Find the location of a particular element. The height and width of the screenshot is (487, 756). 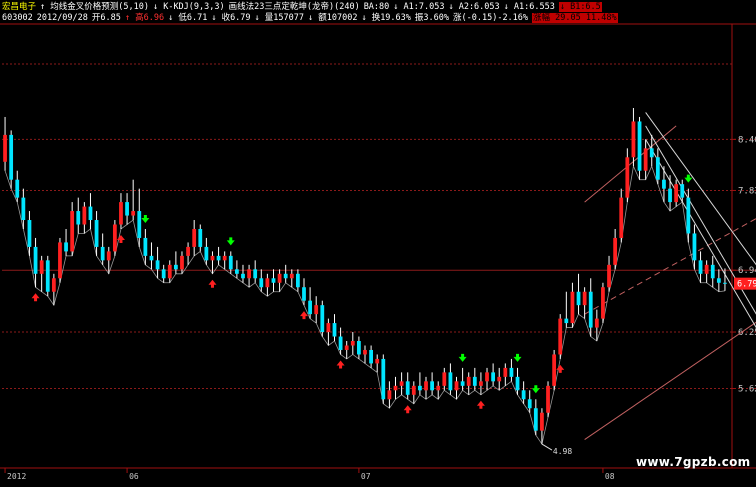

x-tick-label: 2012 is located at coordinates (16, 476).